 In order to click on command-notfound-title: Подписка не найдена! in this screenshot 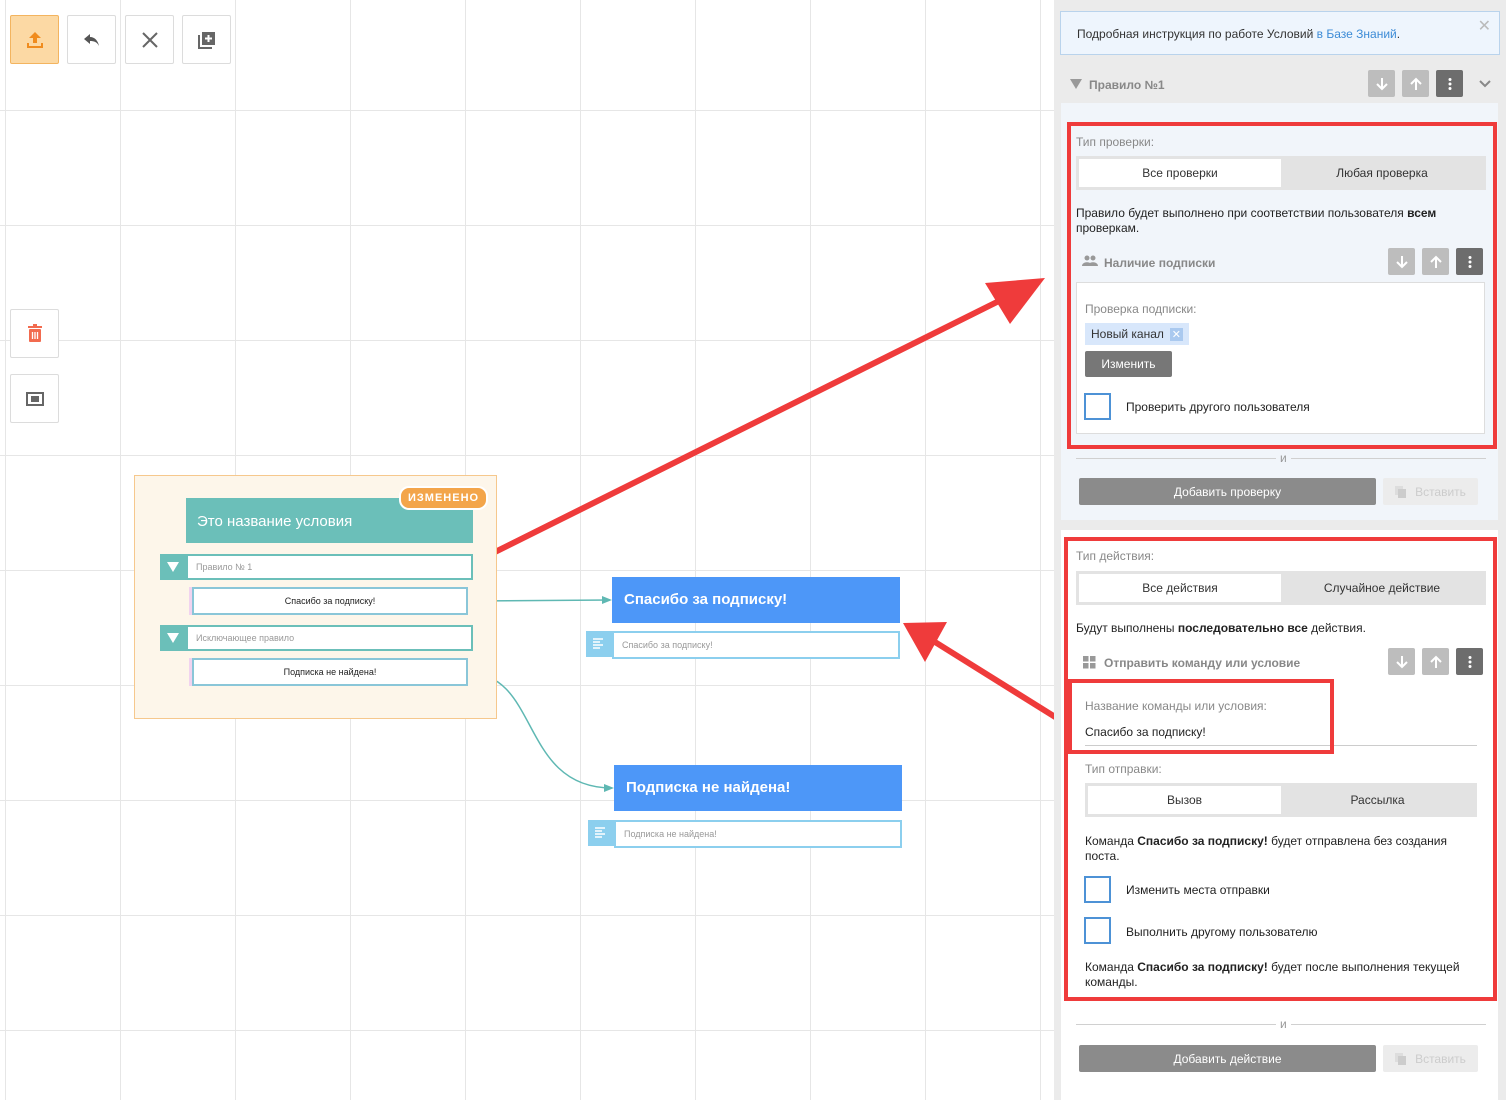, I will do `click(758, 788)`.